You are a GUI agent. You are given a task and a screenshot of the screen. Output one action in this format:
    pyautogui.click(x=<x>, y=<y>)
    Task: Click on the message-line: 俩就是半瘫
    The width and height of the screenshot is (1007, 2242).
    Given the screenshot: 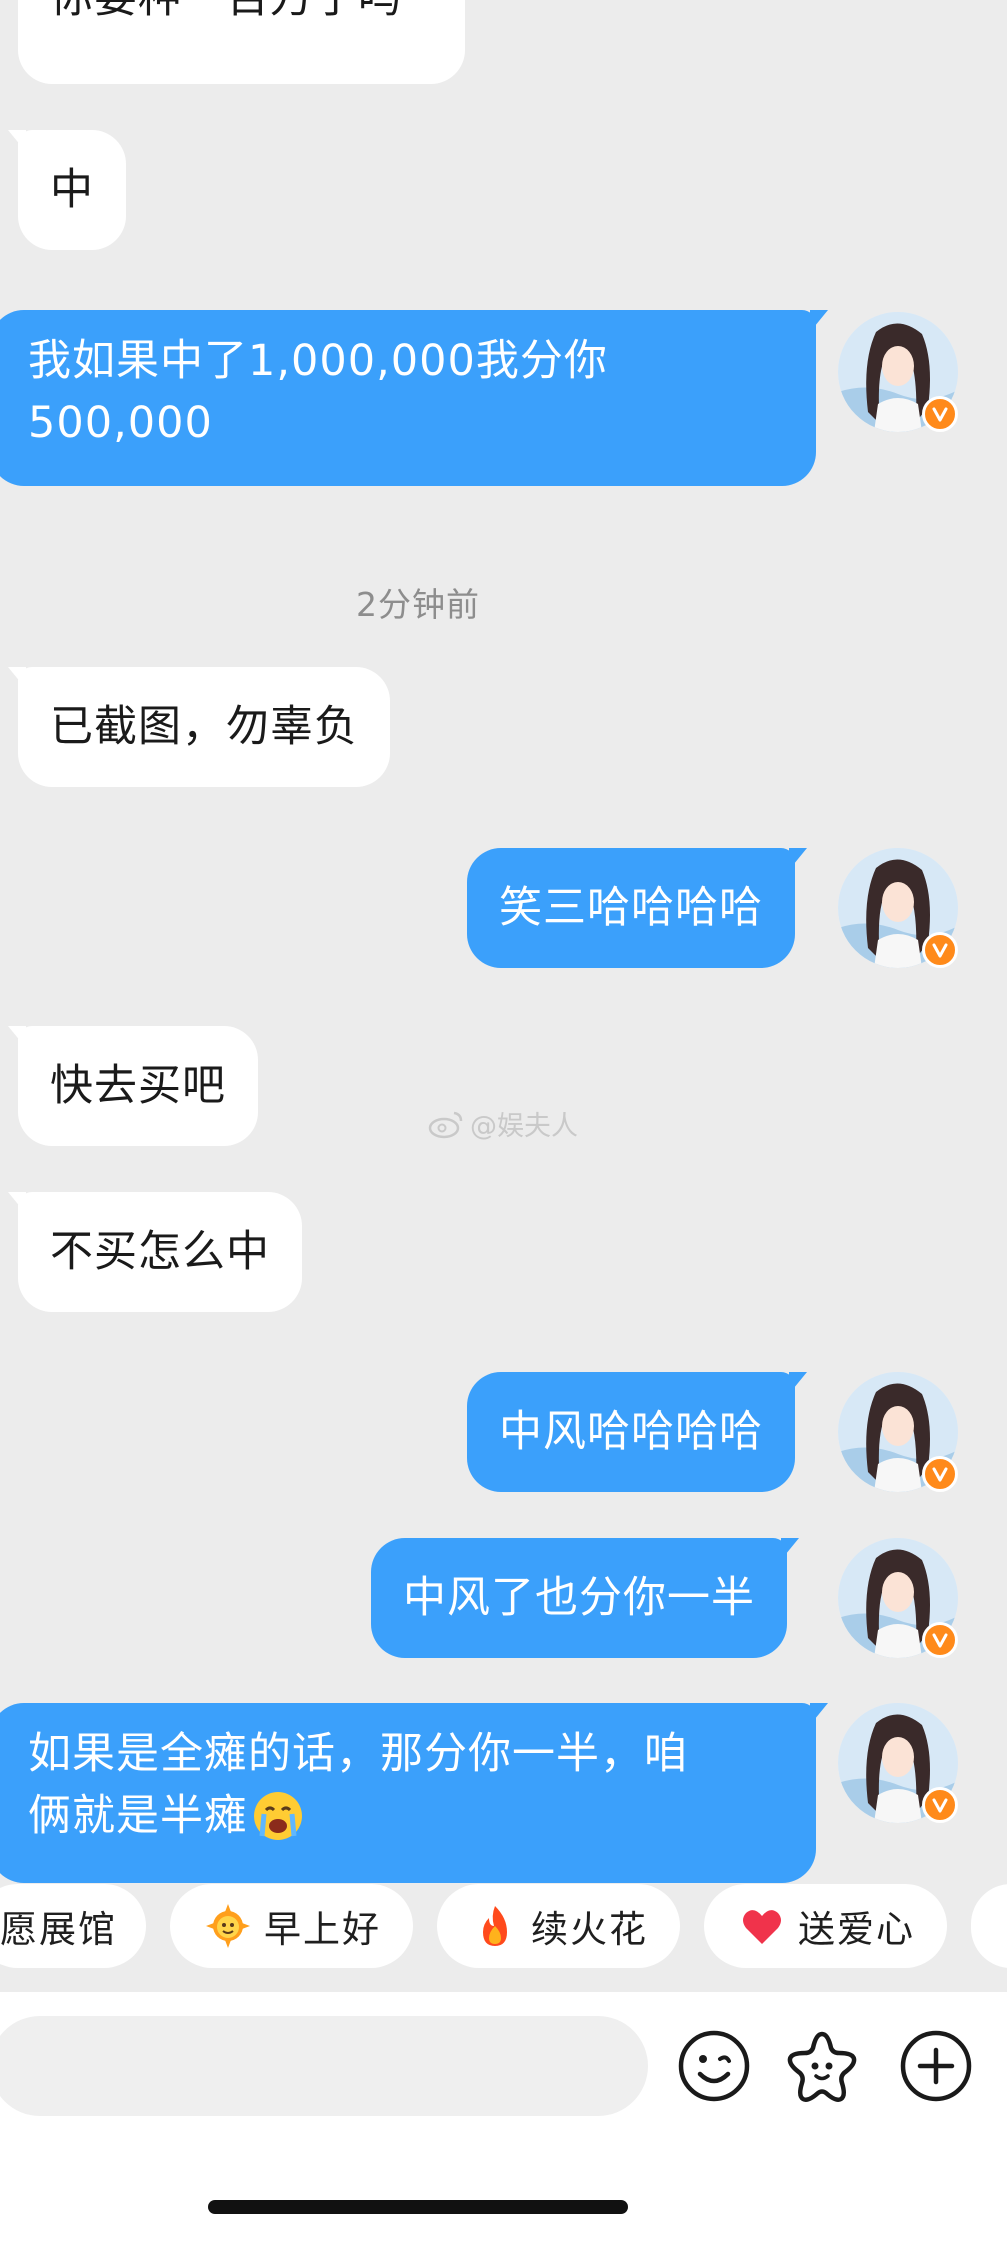 What is the action you would take?
    pyautogui.click(x=407, y=1816)
    